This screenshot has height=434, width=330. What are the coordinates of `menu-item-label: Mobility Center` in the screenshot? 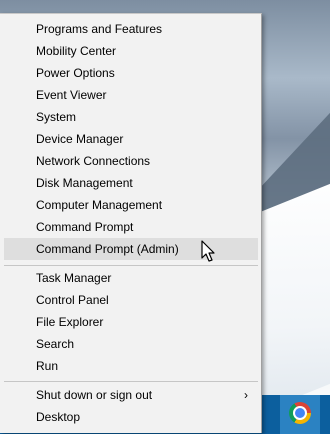 It's located at (76, 51).